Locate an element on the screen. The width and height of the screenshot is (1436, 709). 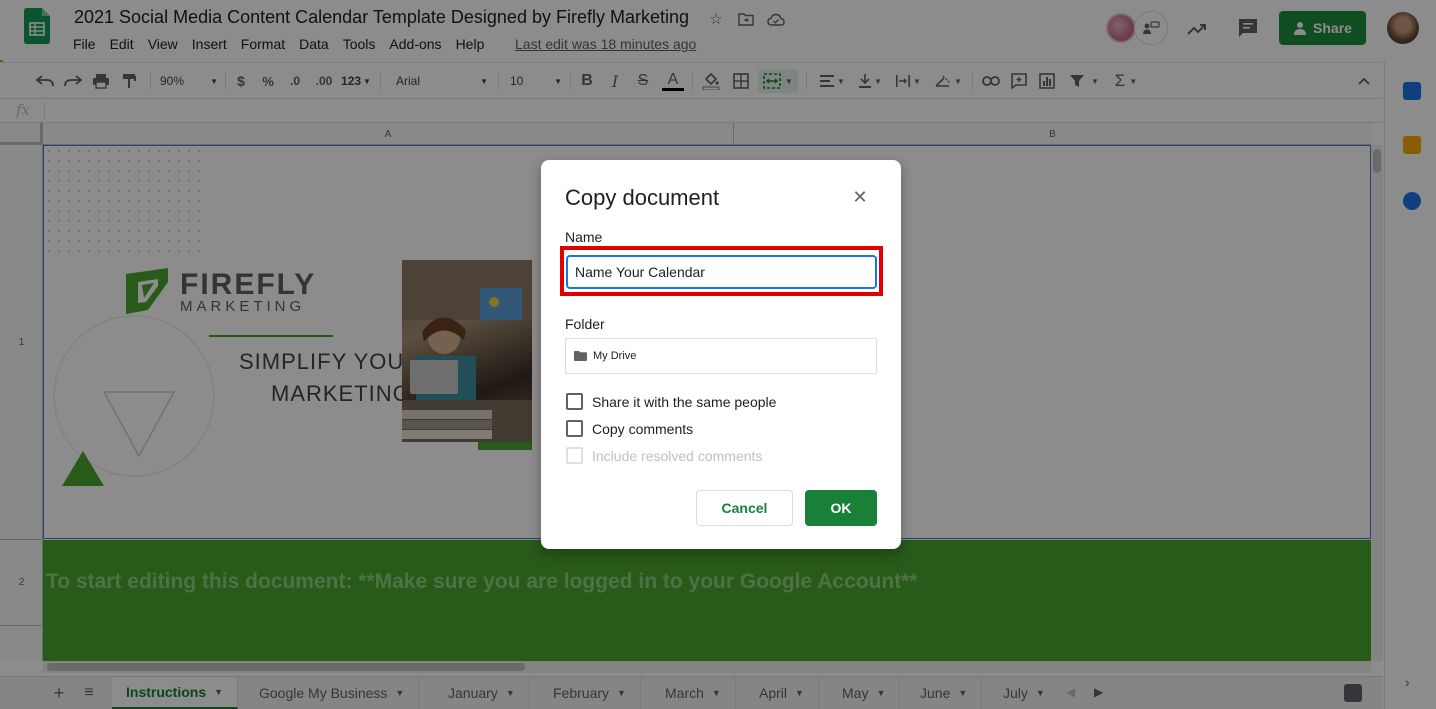
copy-comments-option: Copy comments is located at coordinates (629, 428).